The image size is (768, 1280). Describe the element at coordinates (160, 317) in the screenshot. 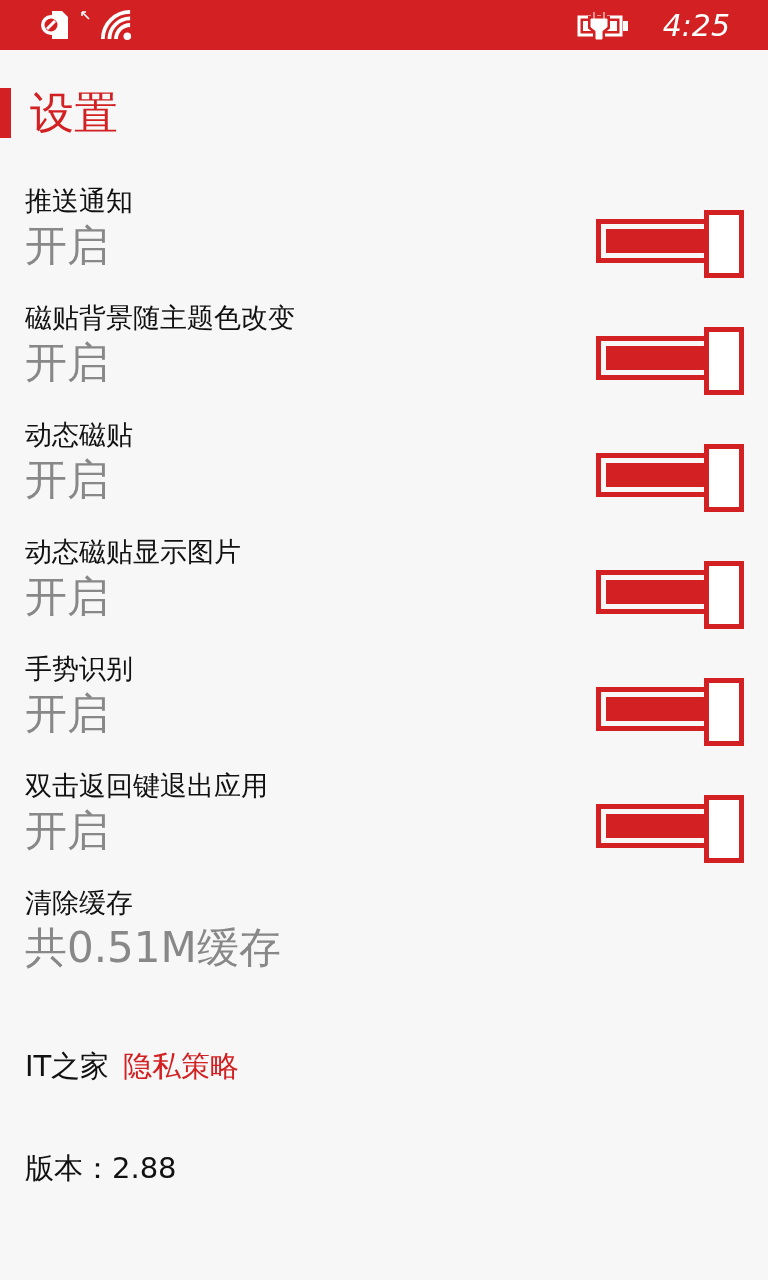

I see `setting-label: 磁贴背景随主题色改变` at that location.